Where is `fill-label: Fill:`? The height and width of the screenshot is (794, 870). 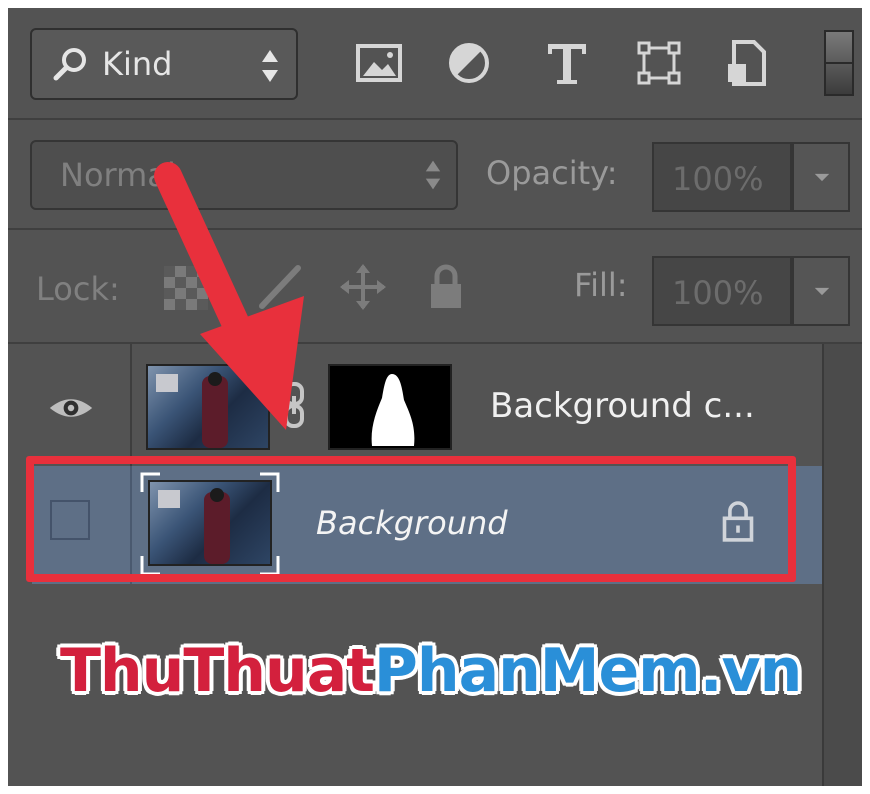 fill-label: Fill: is located at coordinates (601, 285).